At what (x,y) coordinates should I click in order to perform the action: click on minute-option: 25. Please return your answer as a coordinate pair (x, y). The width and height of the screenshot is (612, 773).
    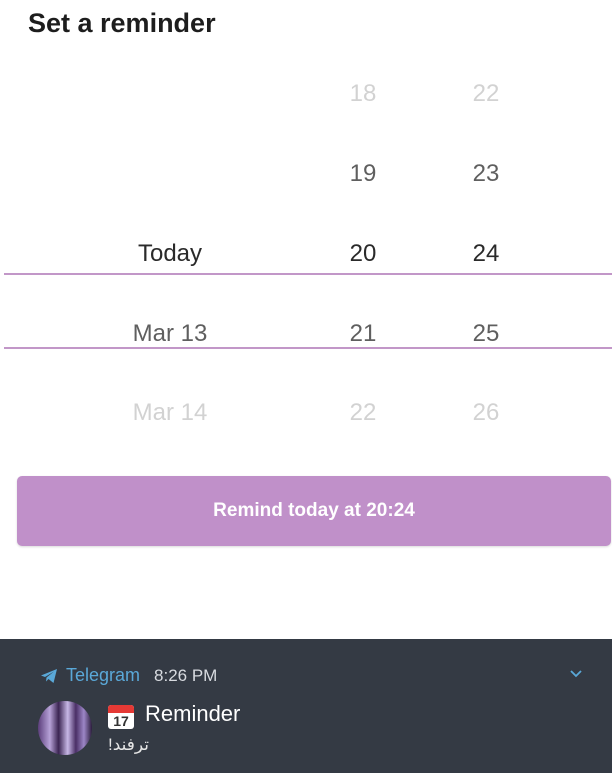
    Looking at the image, I should click on (486, 334).